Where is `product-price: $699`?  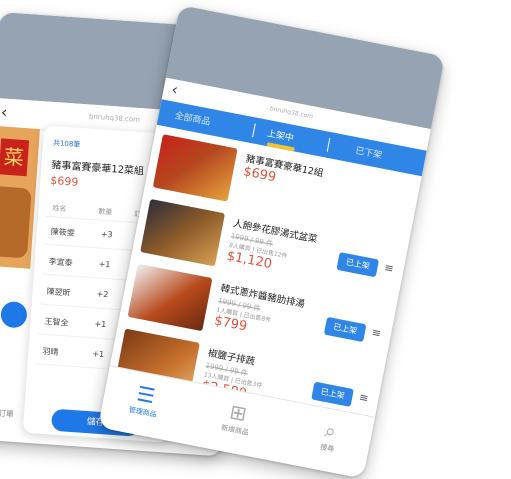
product-price: $699 is located at coordinates (64, 181).